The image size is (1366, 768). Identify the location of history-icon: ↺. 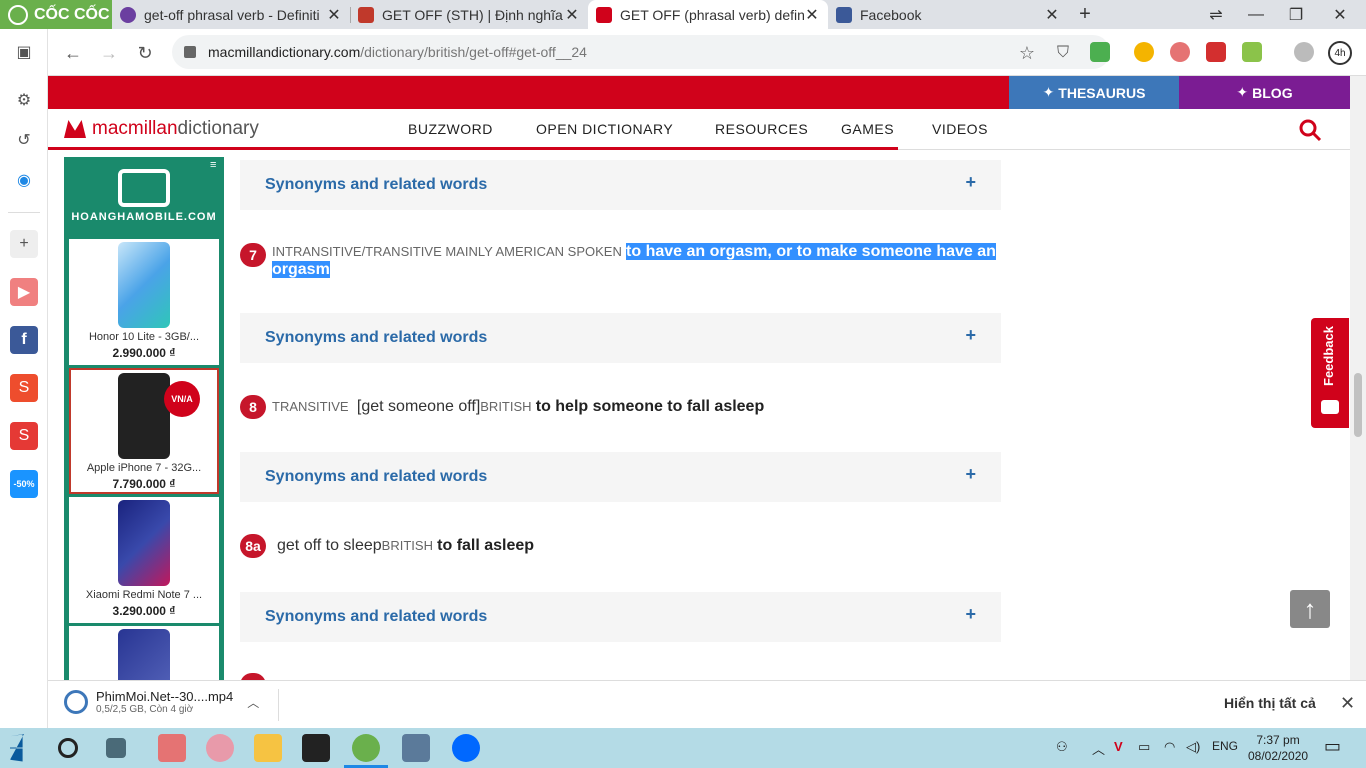
(24, 140).